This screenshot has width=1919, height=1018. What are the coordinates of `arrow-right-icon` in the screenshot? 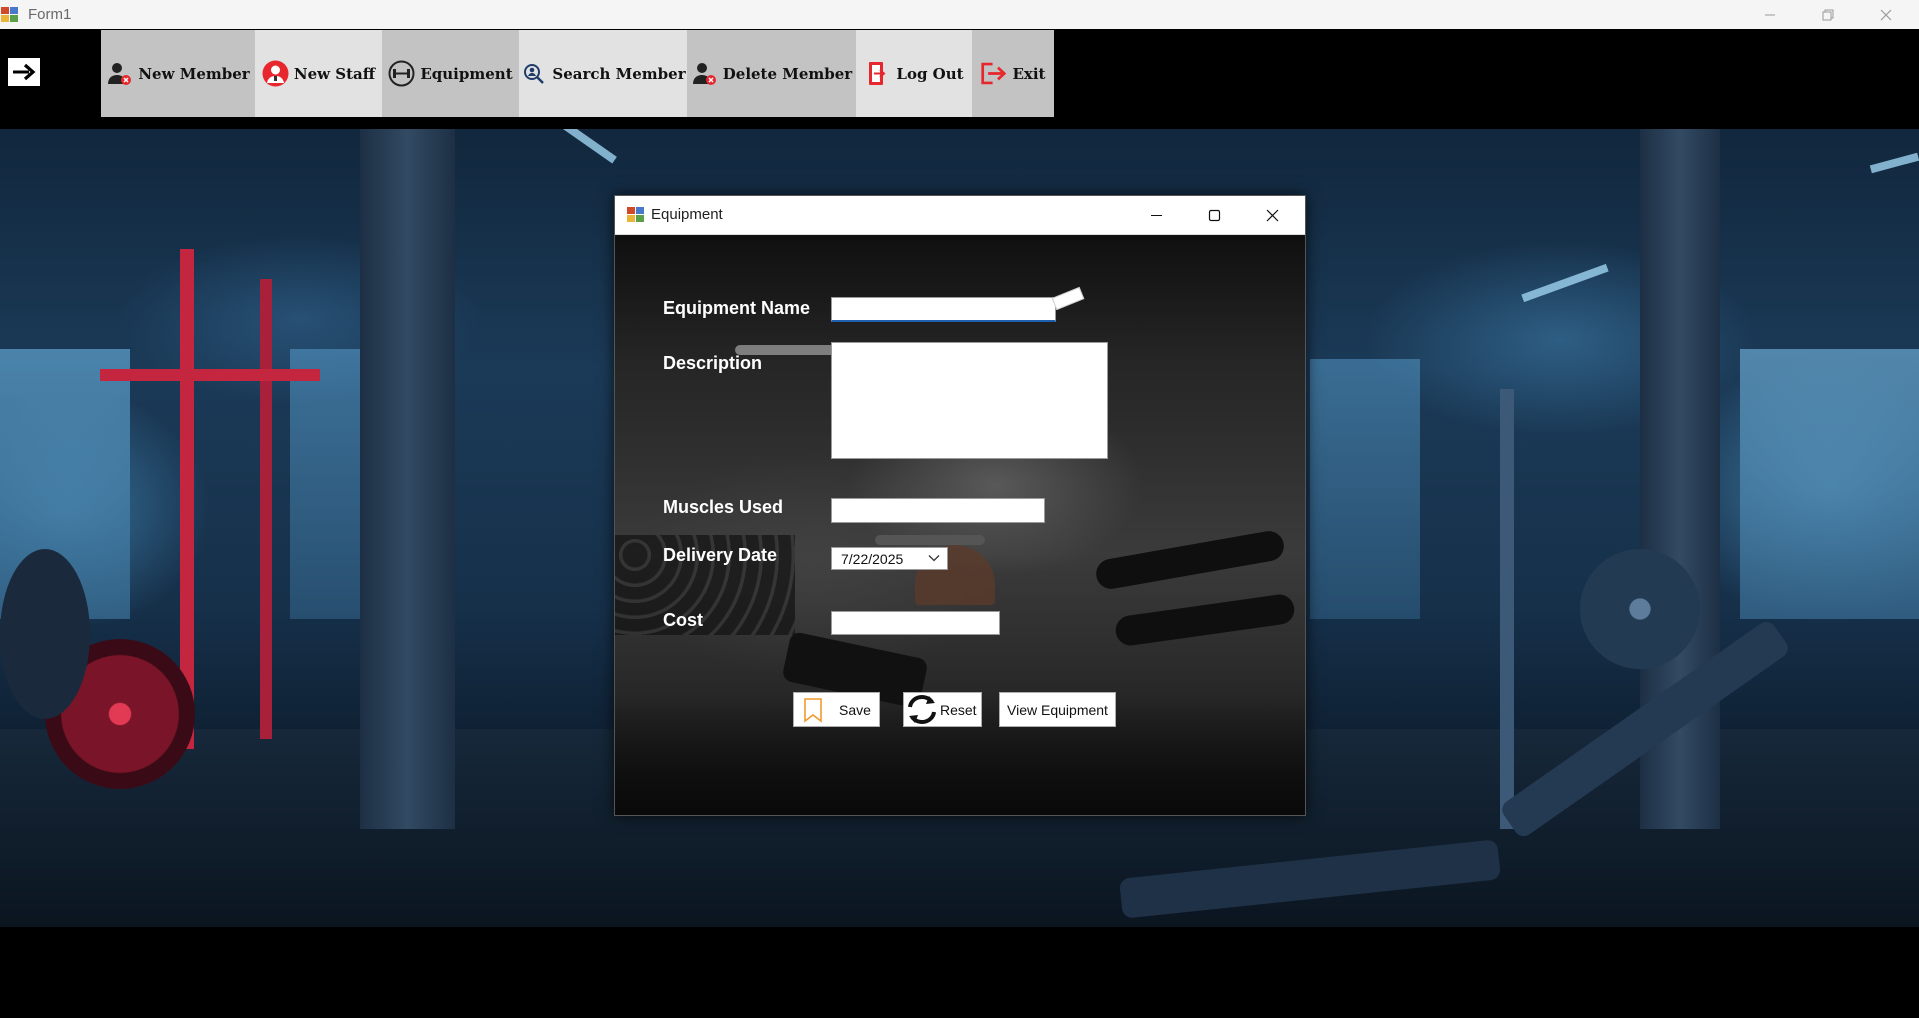 It's located at (24, 72).